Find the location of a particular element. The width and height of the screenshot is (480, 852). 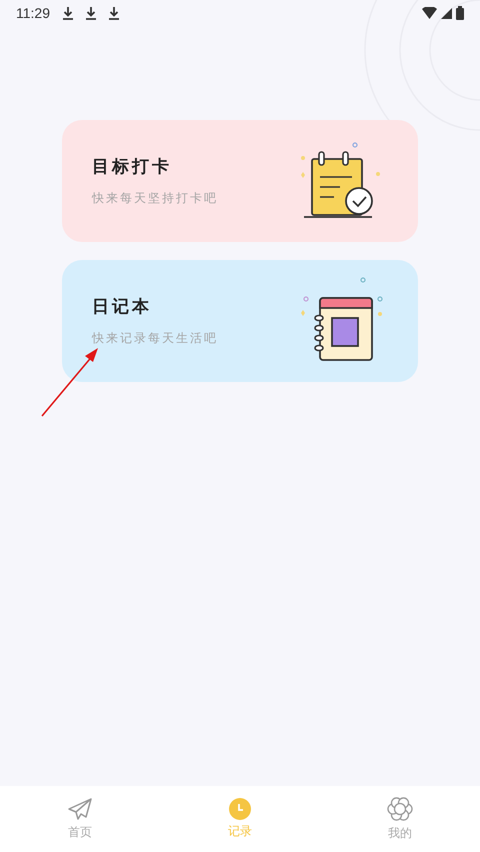

clock-icon is located at coordinates (240, 809).